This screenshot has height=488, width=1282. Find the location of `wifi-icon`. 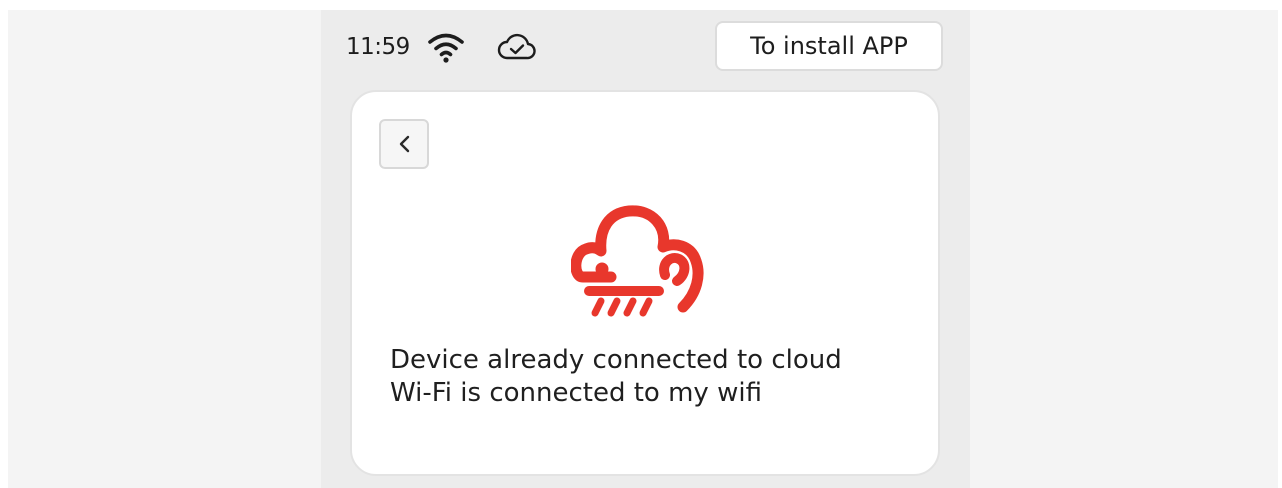

wifi-icon is located at coordinates (446, 48).